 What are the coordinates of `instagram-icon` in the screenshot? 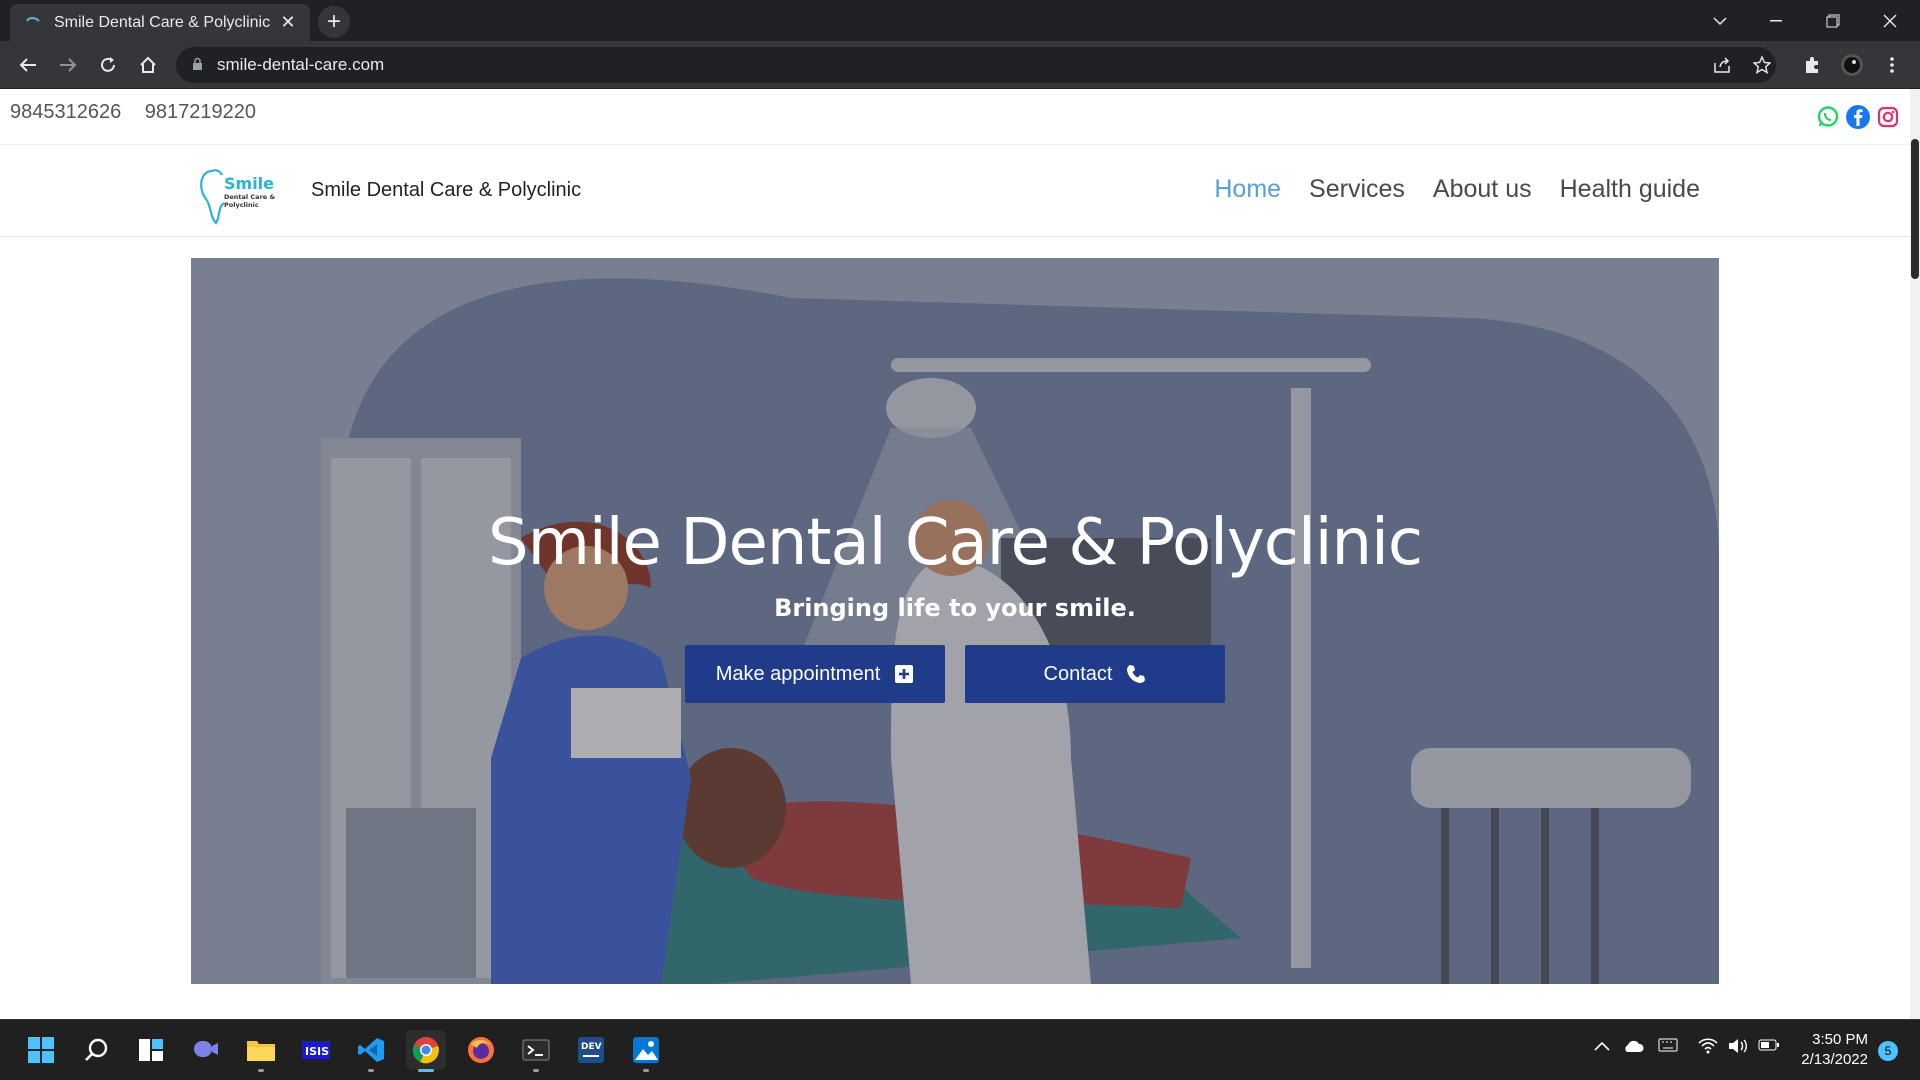 It's located at (1888, 117).